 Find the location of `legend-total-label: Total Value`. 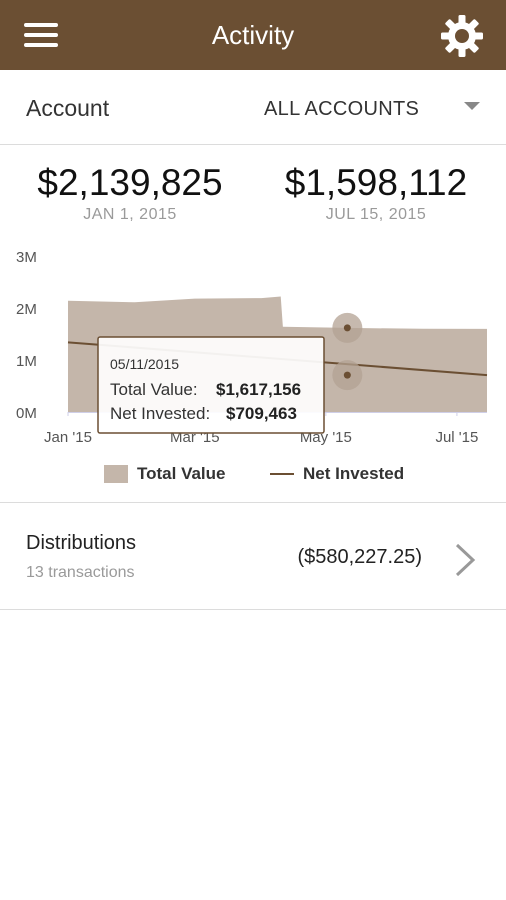

legend-total-label: Total Value is located at coordinates (181, 473).